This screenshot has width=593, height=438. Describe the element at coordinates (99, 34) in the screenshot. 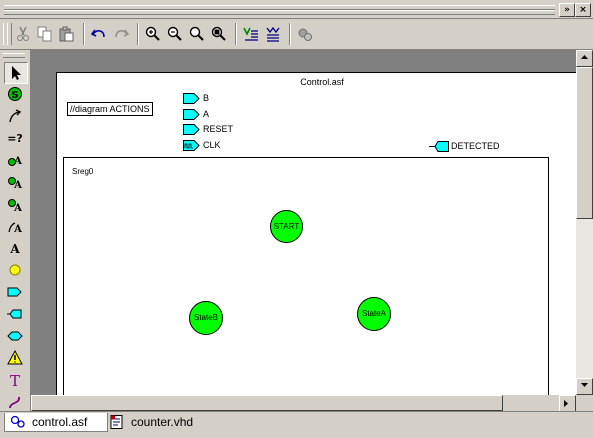

I see `undo-button` at that location.